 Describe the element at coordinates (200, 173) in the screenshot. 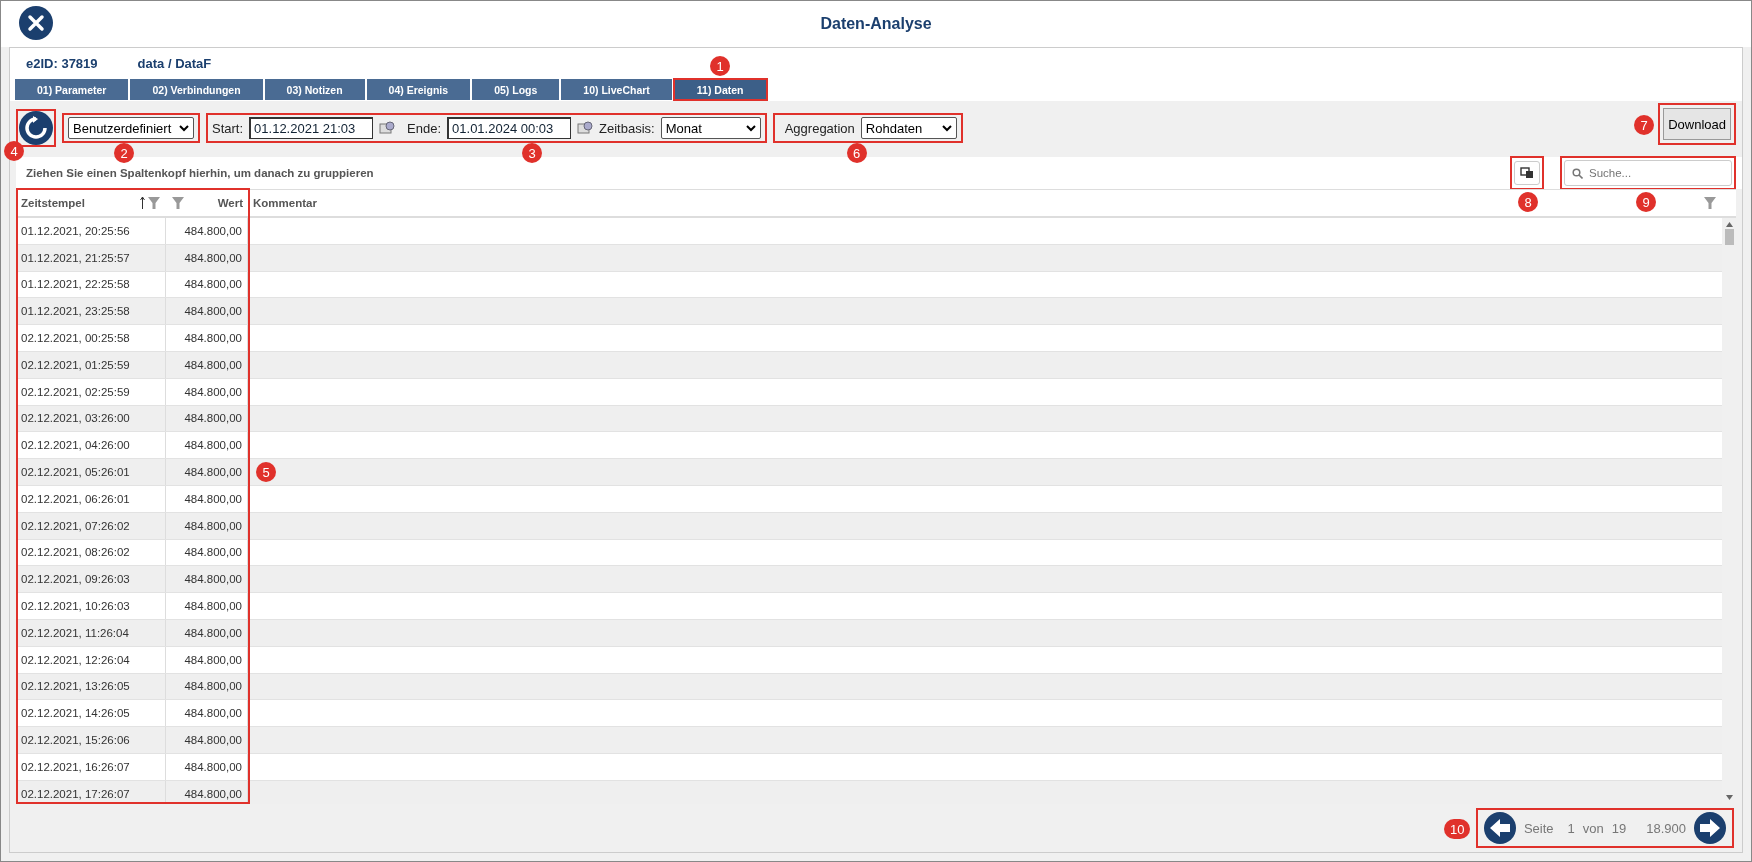

I see `group-hint: Ziehen Sie einen Spaltenkopf hierhin, um danach zu gruppieren` at that location.